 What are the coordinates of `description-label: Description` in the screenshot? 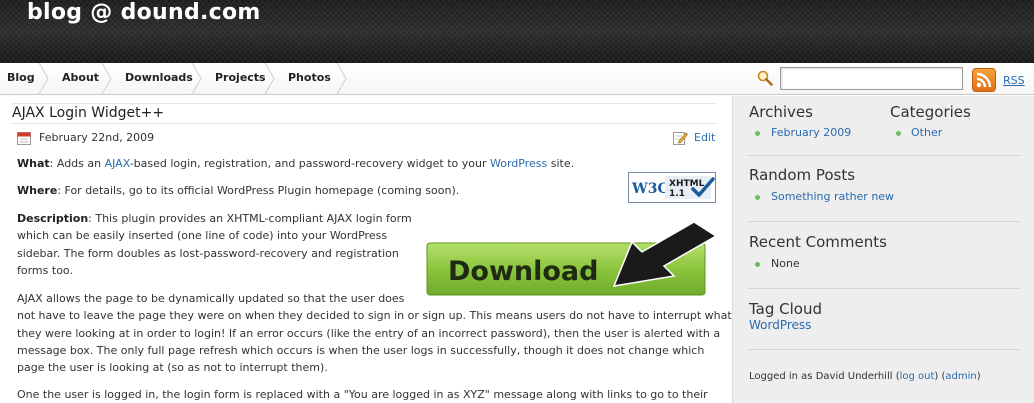 It's located at (53, 218).